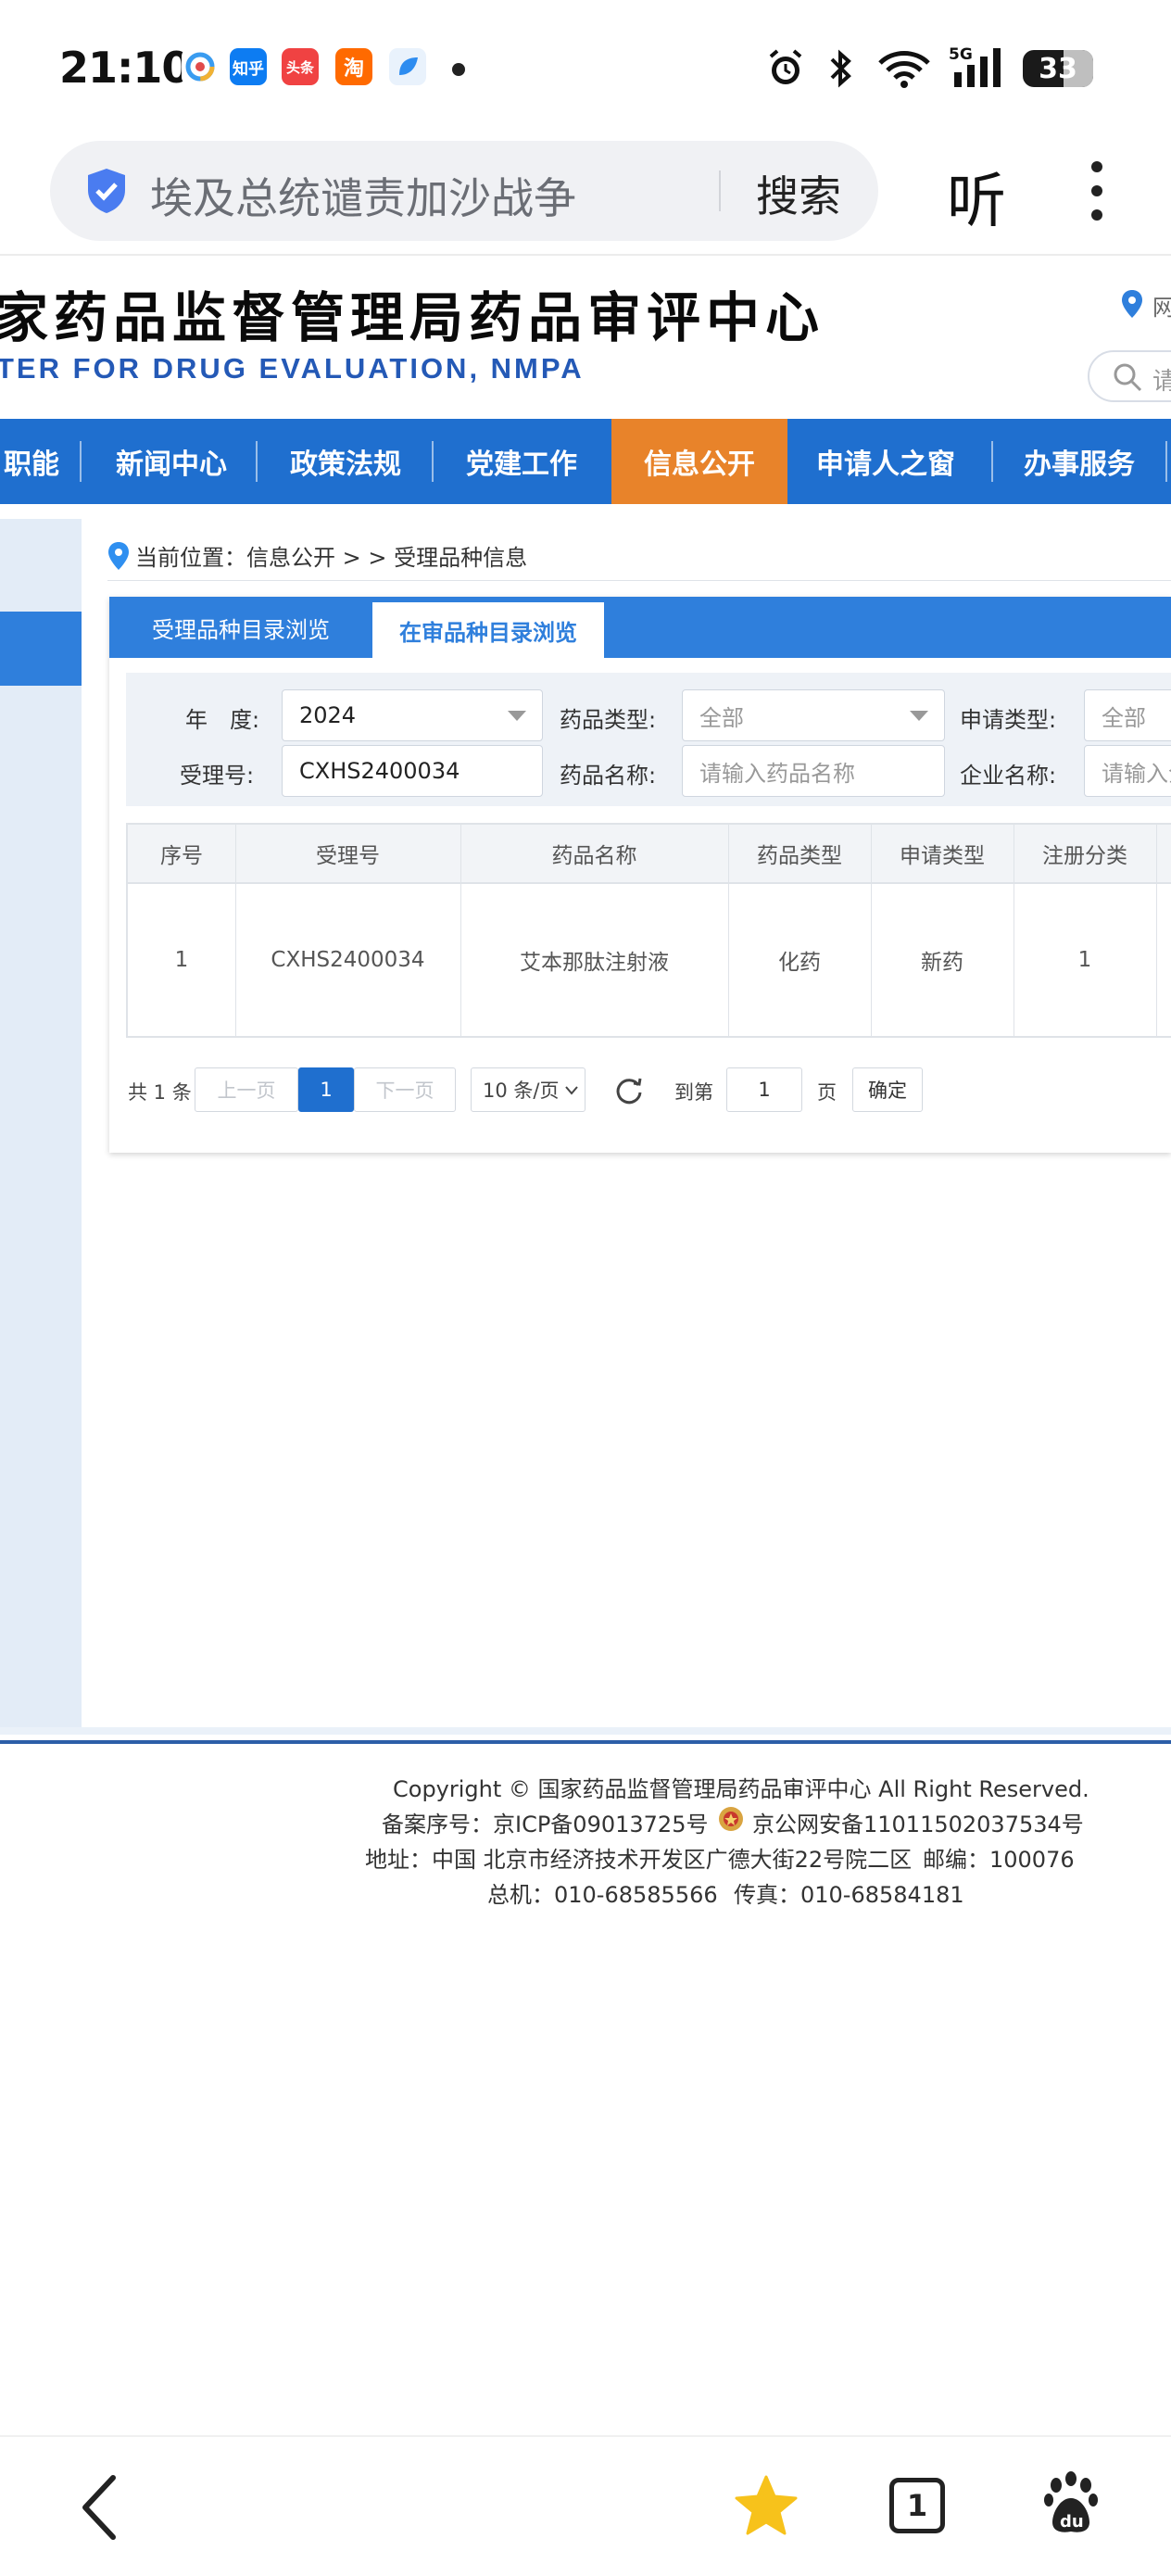 The height and width of the screenshot is (2576, 1171). I want to click on cellular-5g-icon: 5G, so click(975, 66).